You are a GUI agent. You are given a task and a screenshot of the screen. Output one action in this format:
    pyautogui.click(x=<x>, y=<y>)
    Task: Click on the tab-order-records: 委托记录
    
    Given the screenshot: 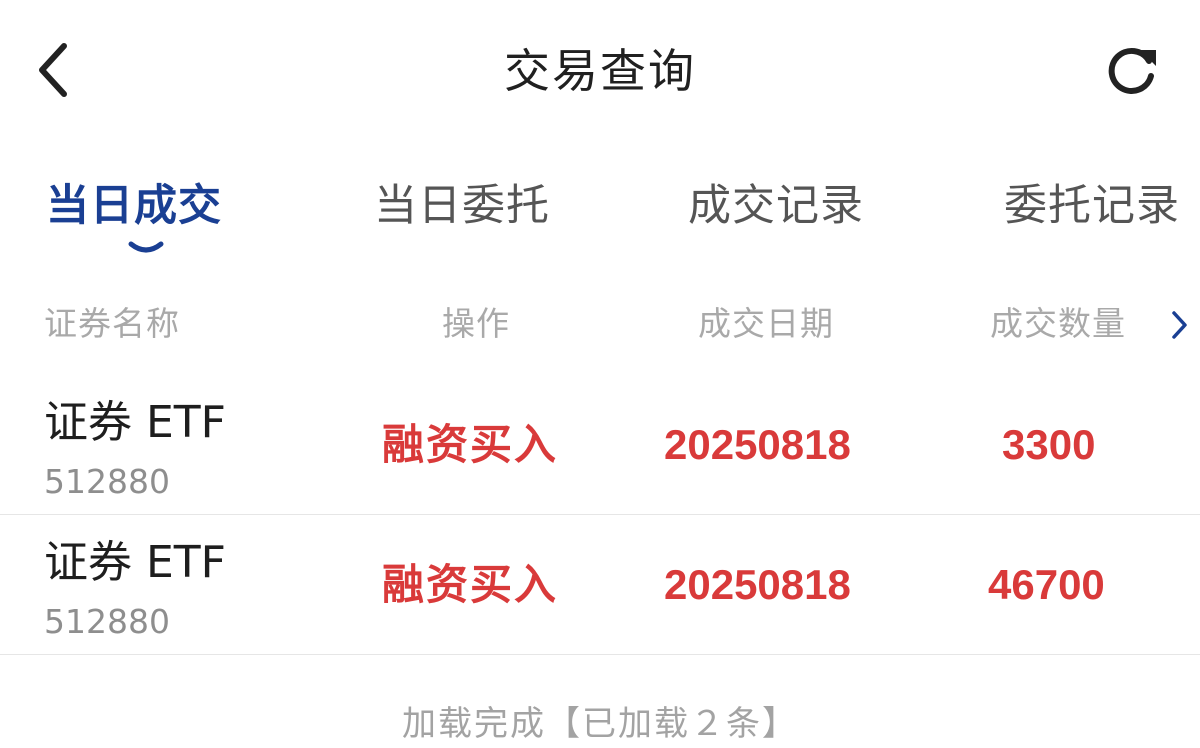 What is the action you would take?
    pyautogui.click(x=1092, y=208)
    